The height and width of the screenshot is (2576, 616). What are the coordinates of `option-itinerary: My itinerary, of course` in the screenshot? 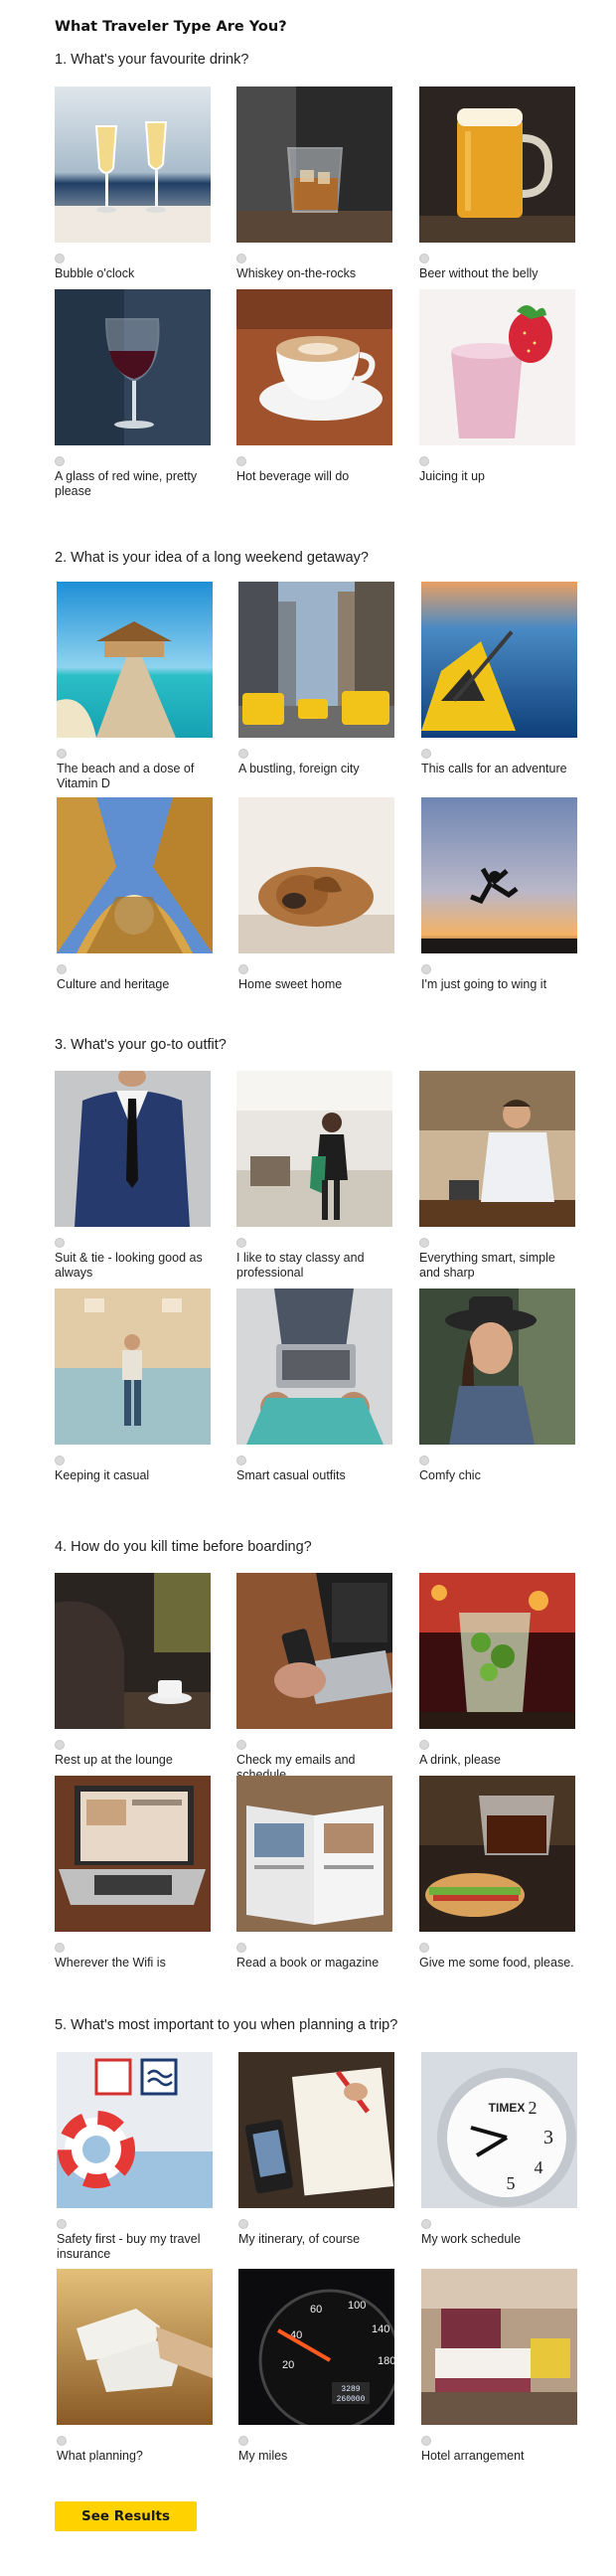 It's located at (317, 2149).